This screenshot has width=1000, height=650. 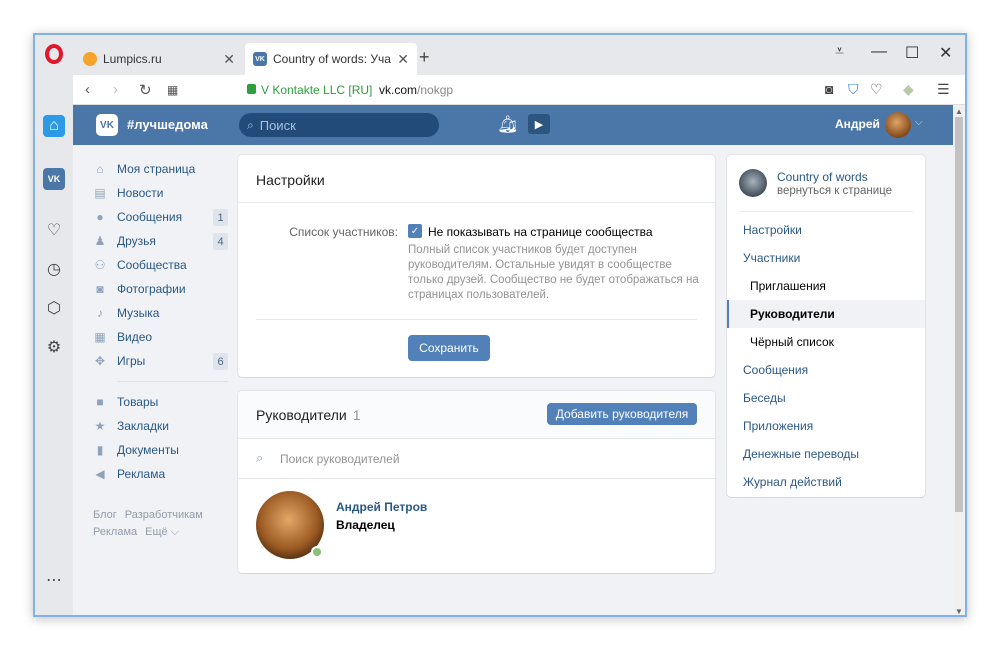 What do you see at coordinates (945, 53) in the screenshot?
I see `close-window-button: ✕` at bounding box center [945, 53].